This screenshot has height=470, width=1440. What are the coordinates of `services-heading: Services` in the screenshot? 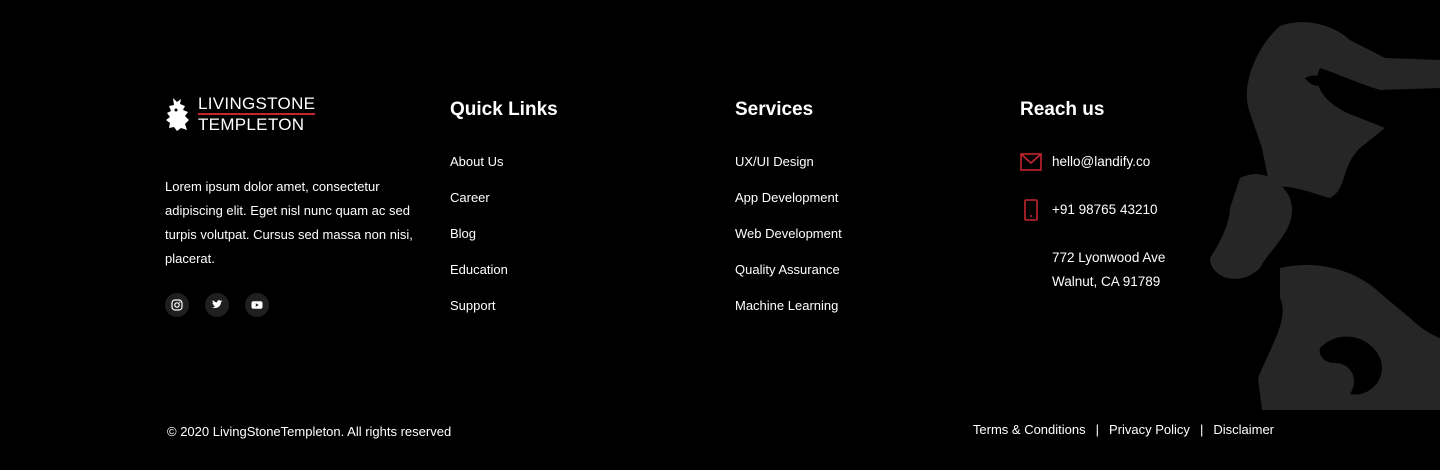 It's located at (774, 109).